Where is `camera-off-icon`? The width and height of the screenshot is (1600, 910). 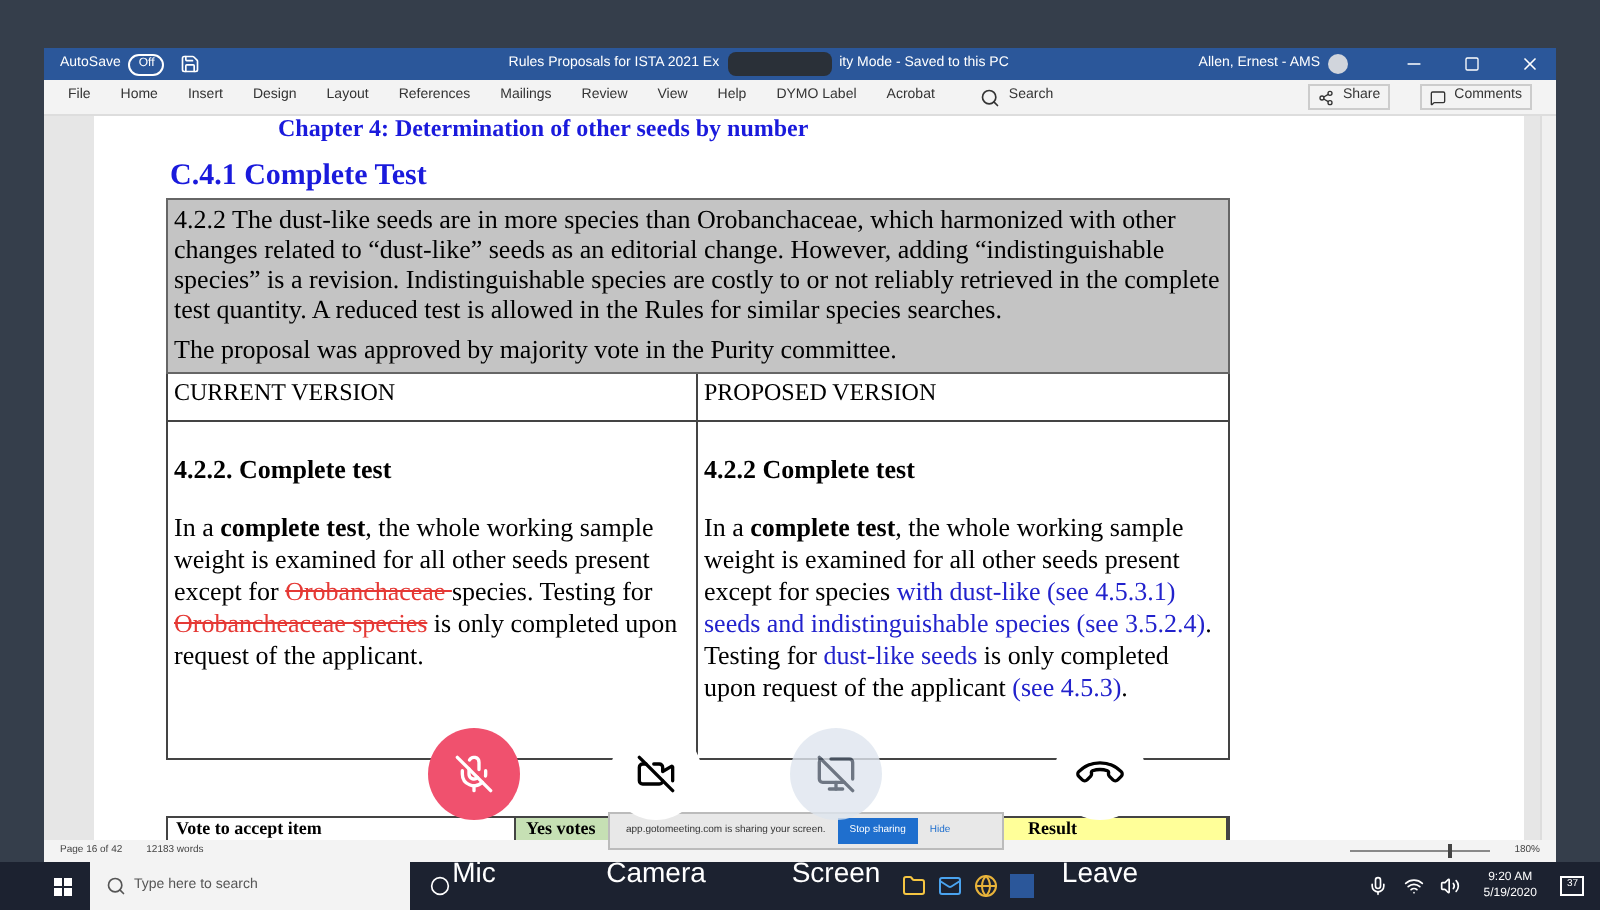
camera-off-icon is located at coordinates (656, 774).